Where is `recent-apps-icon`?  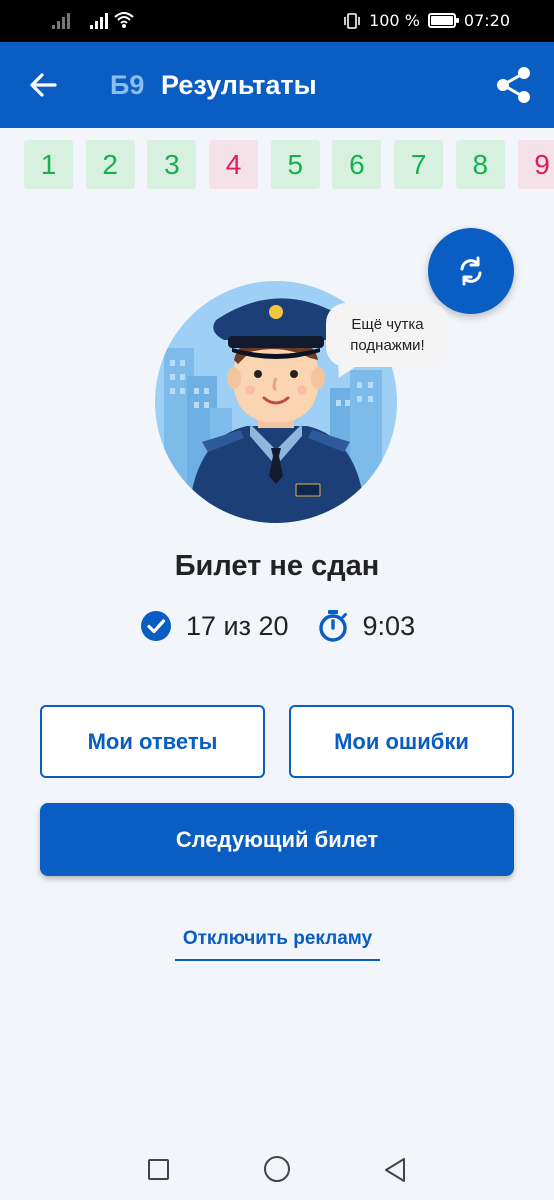
recent-apps-icon is located at coordinates (158, 1169).